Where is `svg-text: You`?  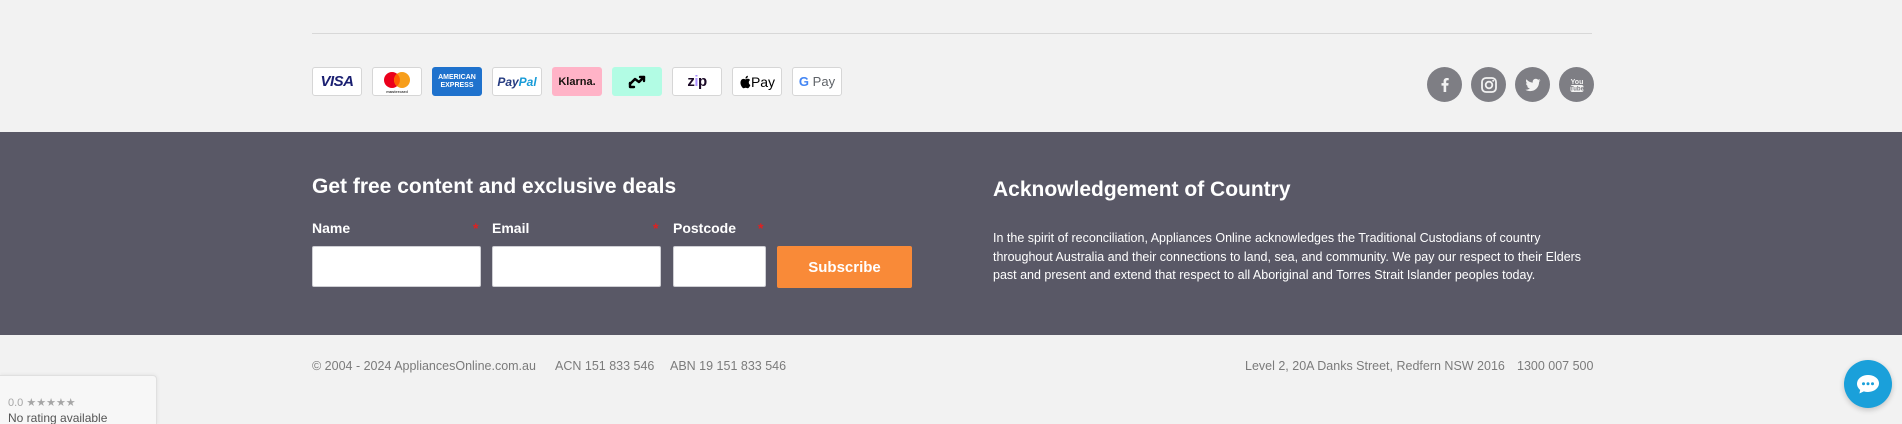
svg-text: You is located at coordinates (1576, 82).